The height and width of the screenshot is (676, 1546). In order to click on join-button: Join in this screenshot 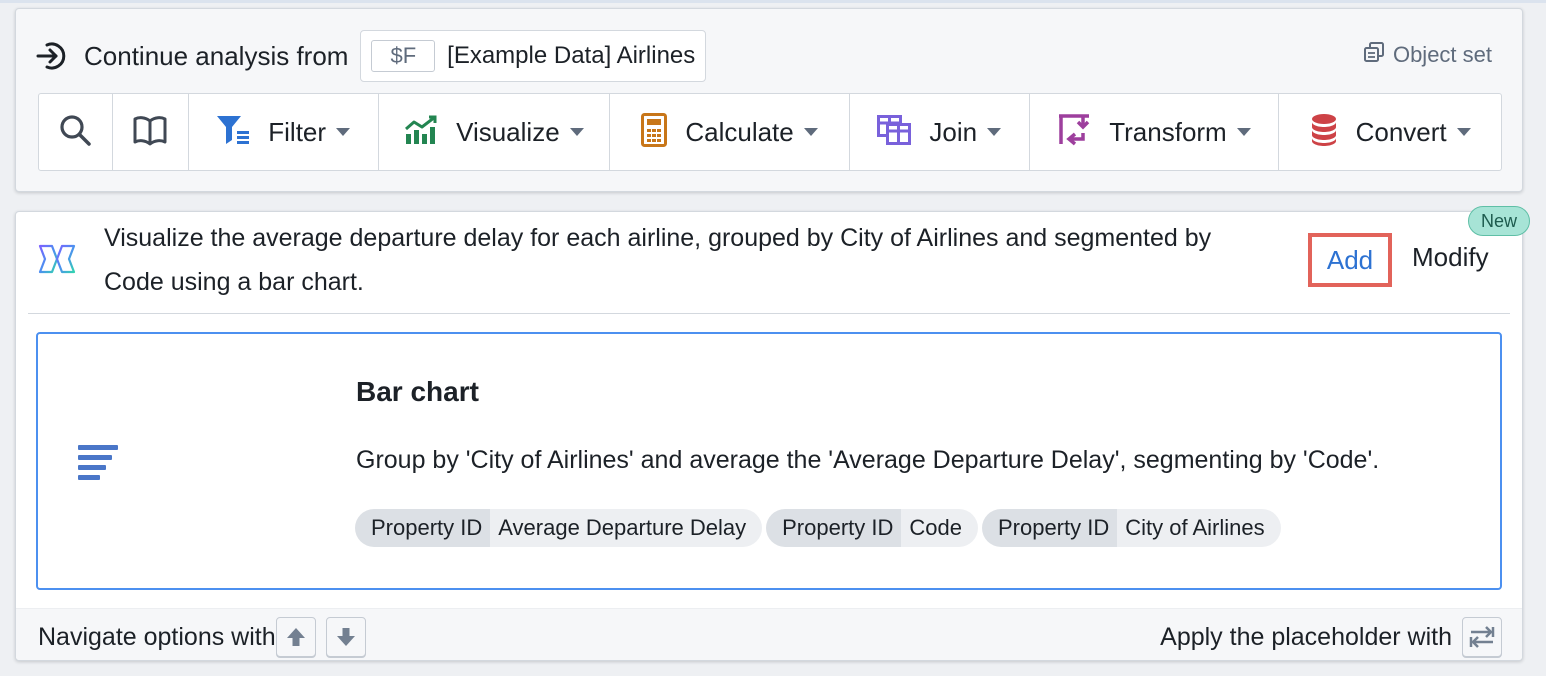, I will do `click(940, 132)`.